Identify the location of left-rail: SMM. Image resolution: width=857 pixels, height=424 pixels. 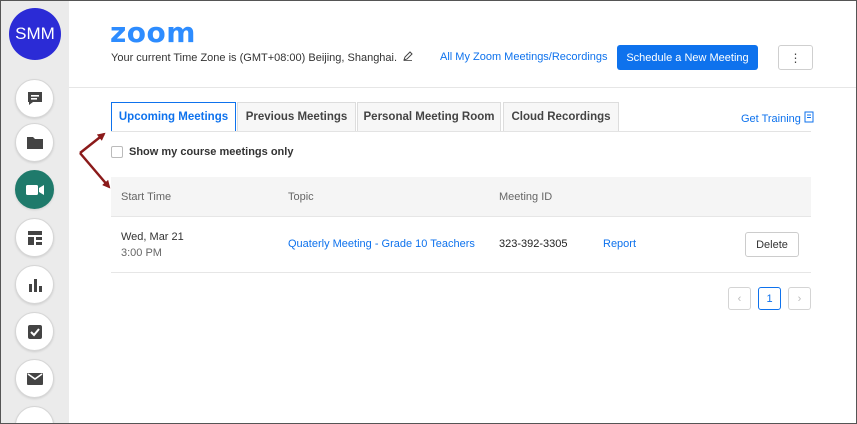
(35, 212).